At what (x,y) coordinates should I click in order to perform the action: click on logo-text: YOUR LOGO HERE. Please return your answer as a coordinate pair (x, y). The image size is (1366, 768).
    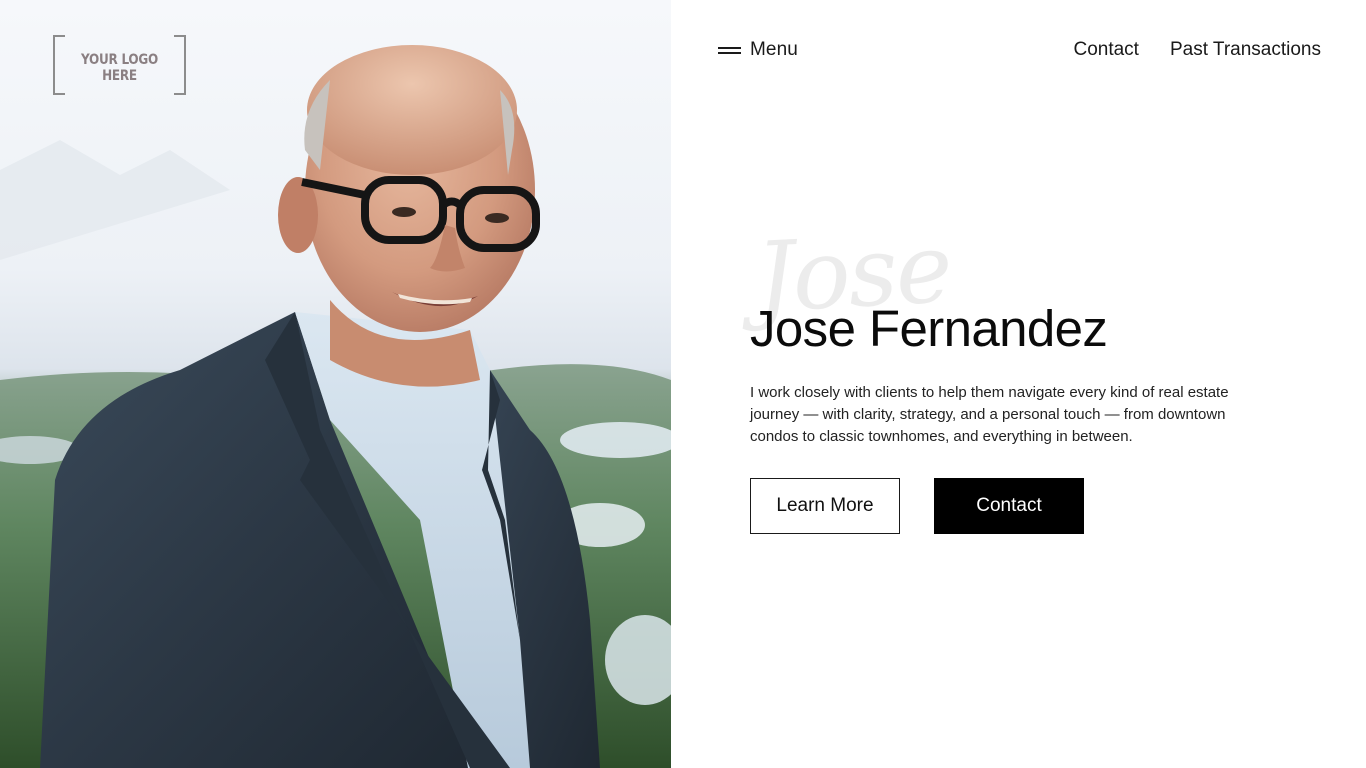
    Looking at the image, I should click on (119, 68).